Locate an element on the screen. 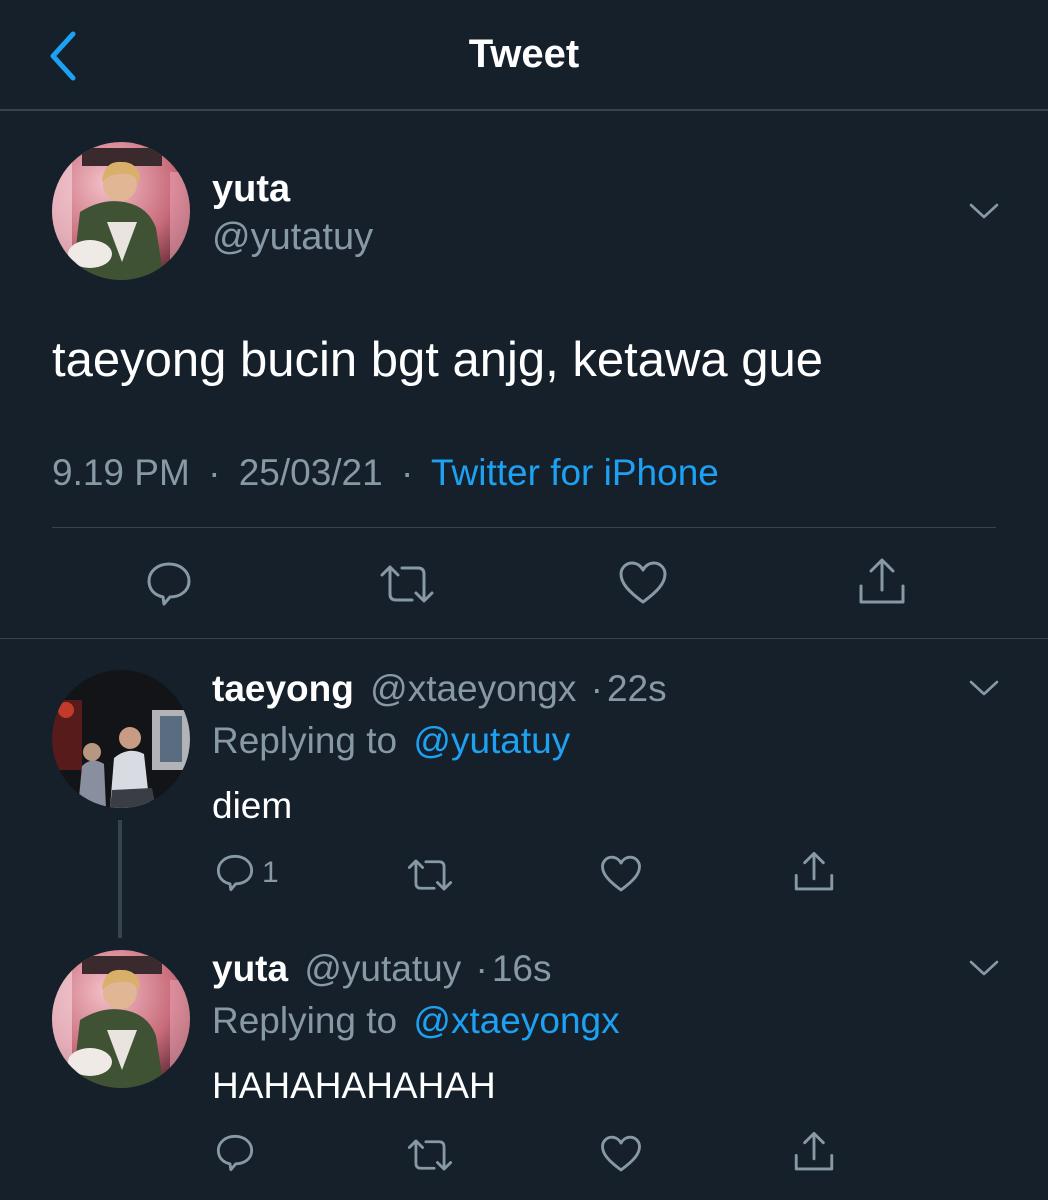 The image size is (1048, 1200). tweet-time: 9.19 PM is located at coordinates (121, 472).